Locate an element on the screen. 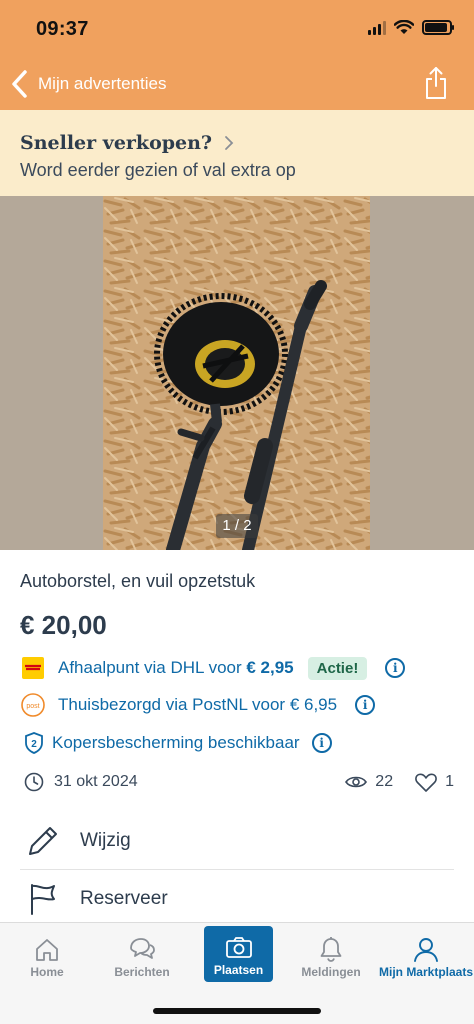 The image size is (474, 1024). shield-icon: 2 is located at coordinates (34, 743).